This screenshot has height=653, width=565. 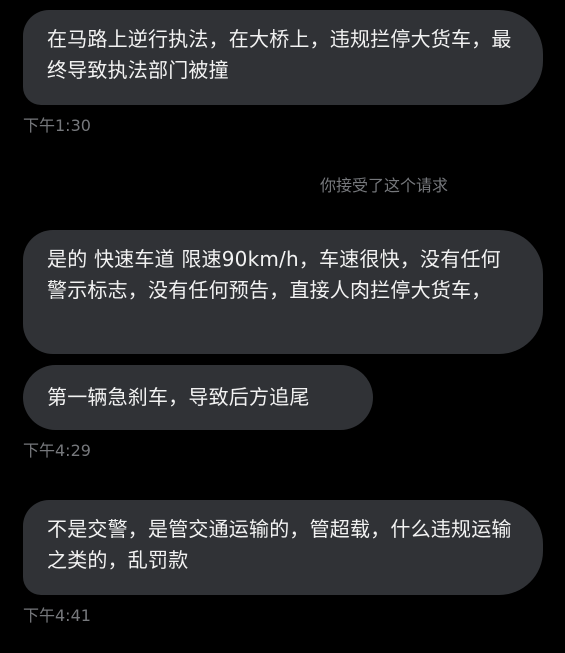 I want to click on message-bubble: 在马路上逆行执法，在大桥上，违规拦停大货车，最终导致执法部门被撞, so click(x=283, y=57).